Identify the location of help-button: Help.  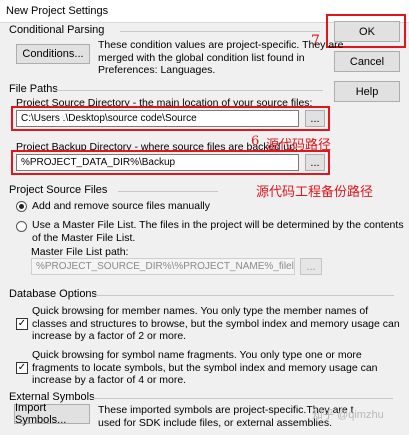
(367, 91).